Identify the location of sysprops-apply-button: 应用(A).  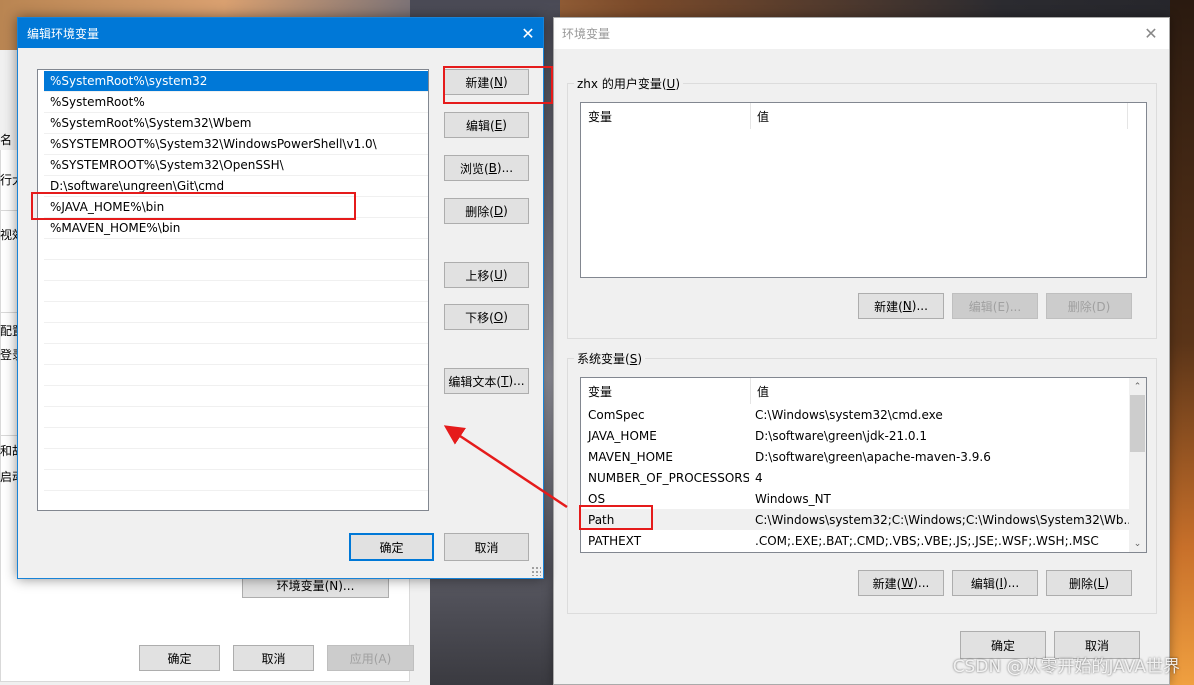
(370, 658).